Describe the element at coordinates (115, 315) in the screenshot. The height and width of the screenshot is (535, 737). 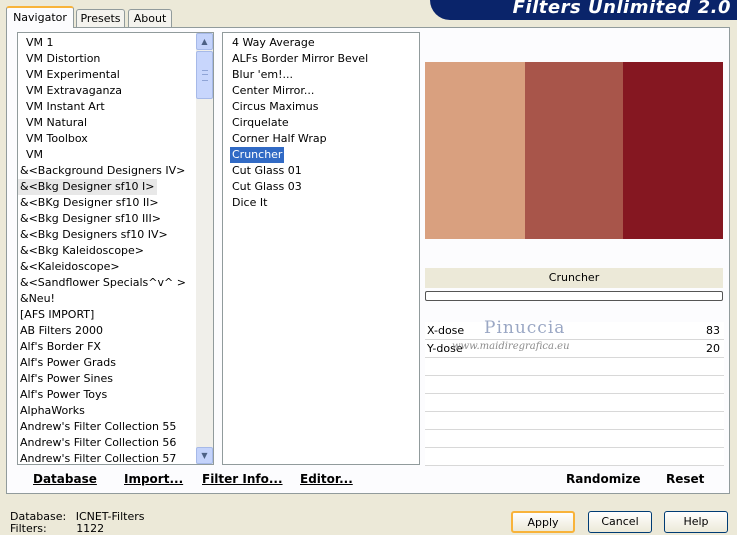
I see `category-item: [AFS IMPORT]` at that location.